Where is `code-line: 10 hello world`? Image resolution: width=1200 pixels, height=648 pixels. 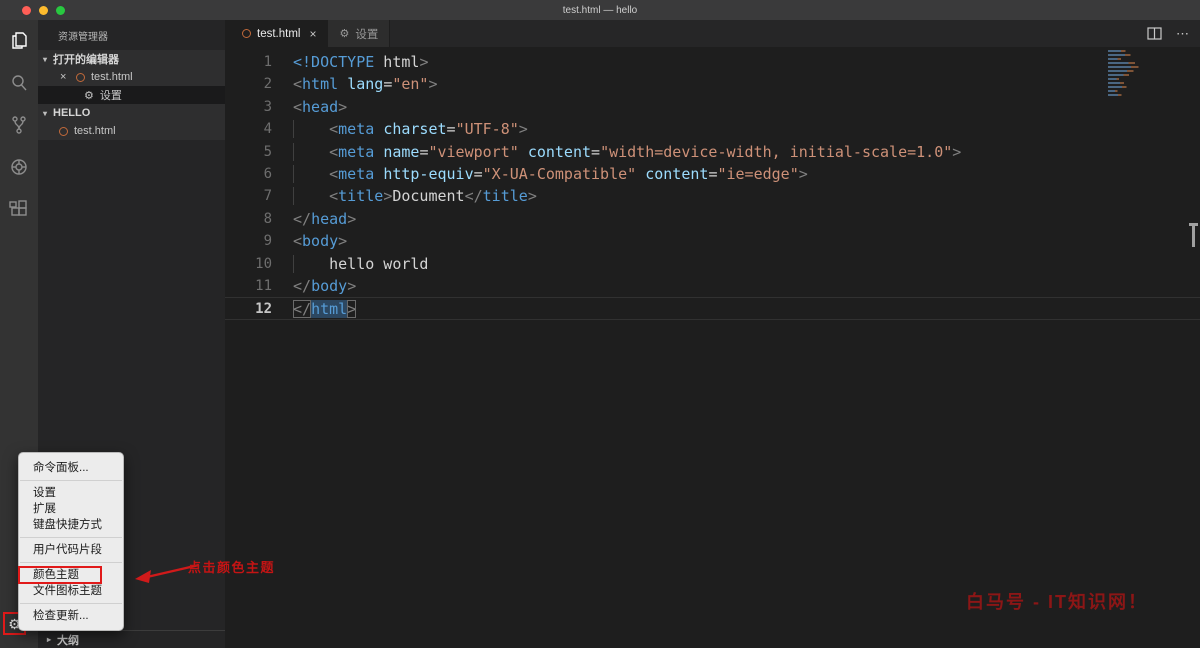
code-line: 10 hello world is located at coordinates (712, 264).